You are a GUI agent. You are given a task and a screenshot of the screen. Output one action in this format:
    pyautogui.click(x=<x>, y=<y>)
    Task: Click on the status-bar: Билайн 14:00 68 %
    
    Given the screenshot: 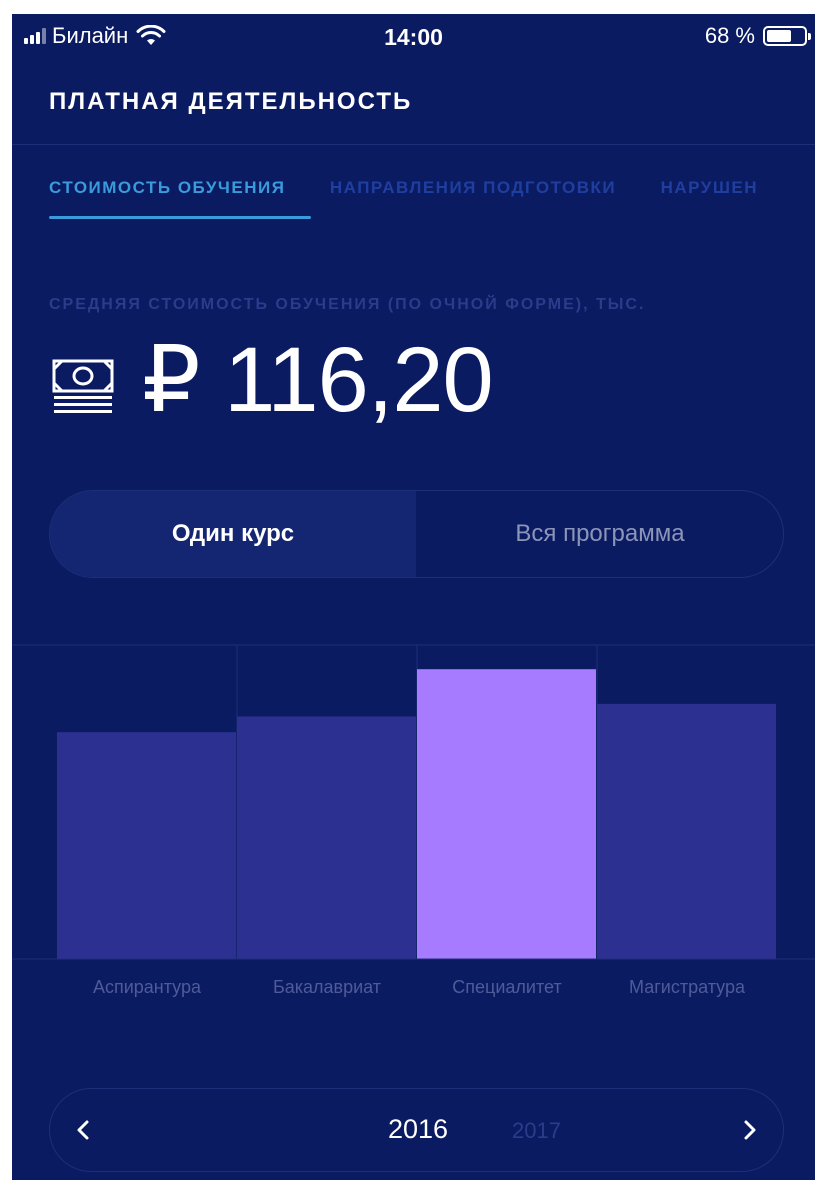 What is the action you would take?
    pyautogui.click(x=413, y=36)
    